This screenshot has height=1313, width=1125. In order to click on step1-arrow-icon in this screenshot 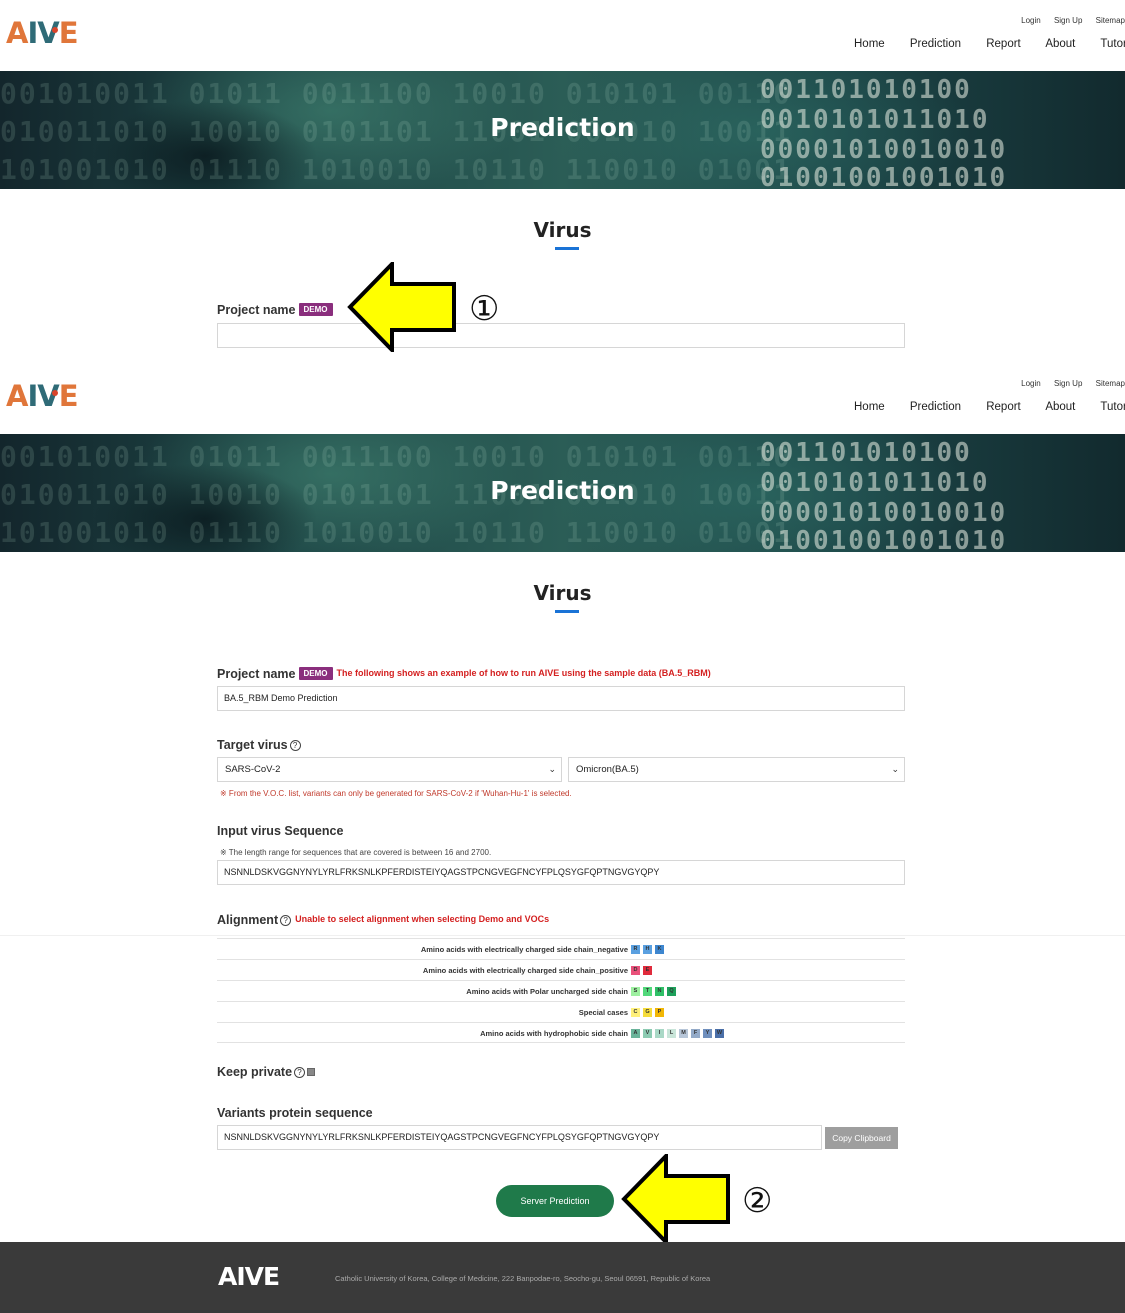, I will do `click(401, 307)`.